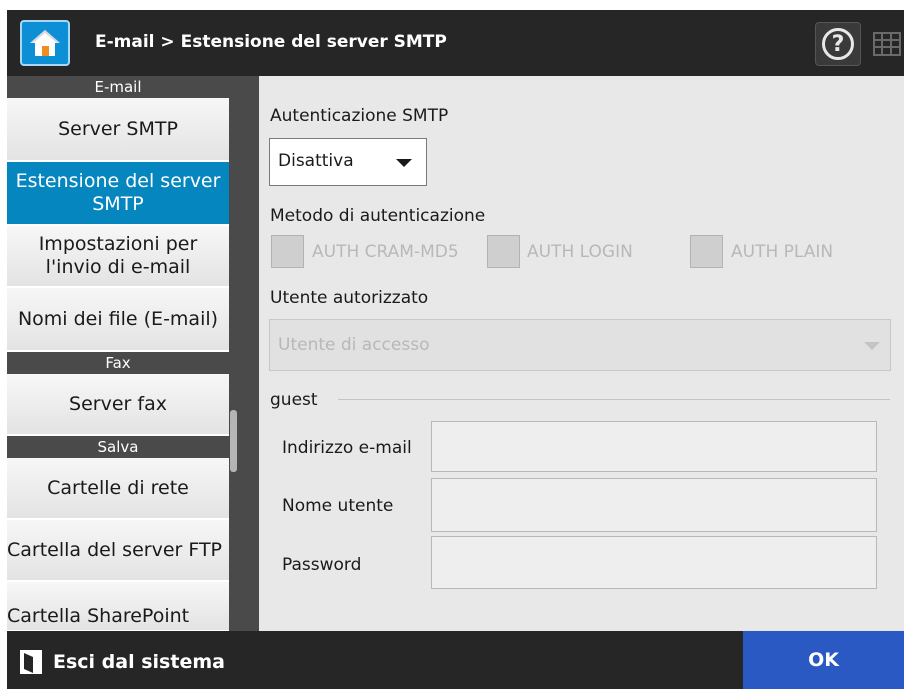 This screenshot has width=904, height=689. I want to click on page-title: E-mail > Estensione del server SMTP, so click(271, 42).